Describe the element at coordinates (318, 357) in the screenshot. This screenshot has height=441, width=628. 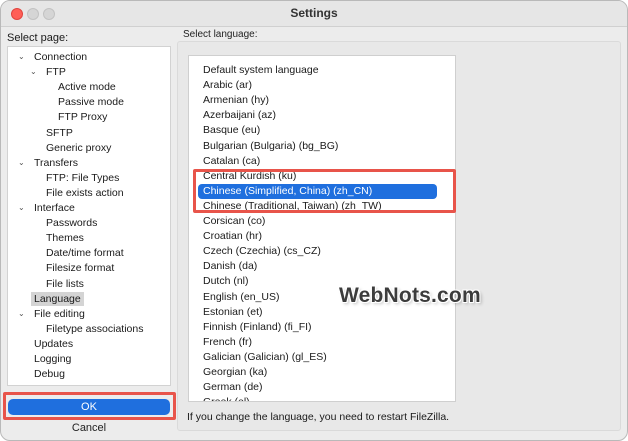
I see `language-option: Galician (Galician) (gl_ES)` at that location.